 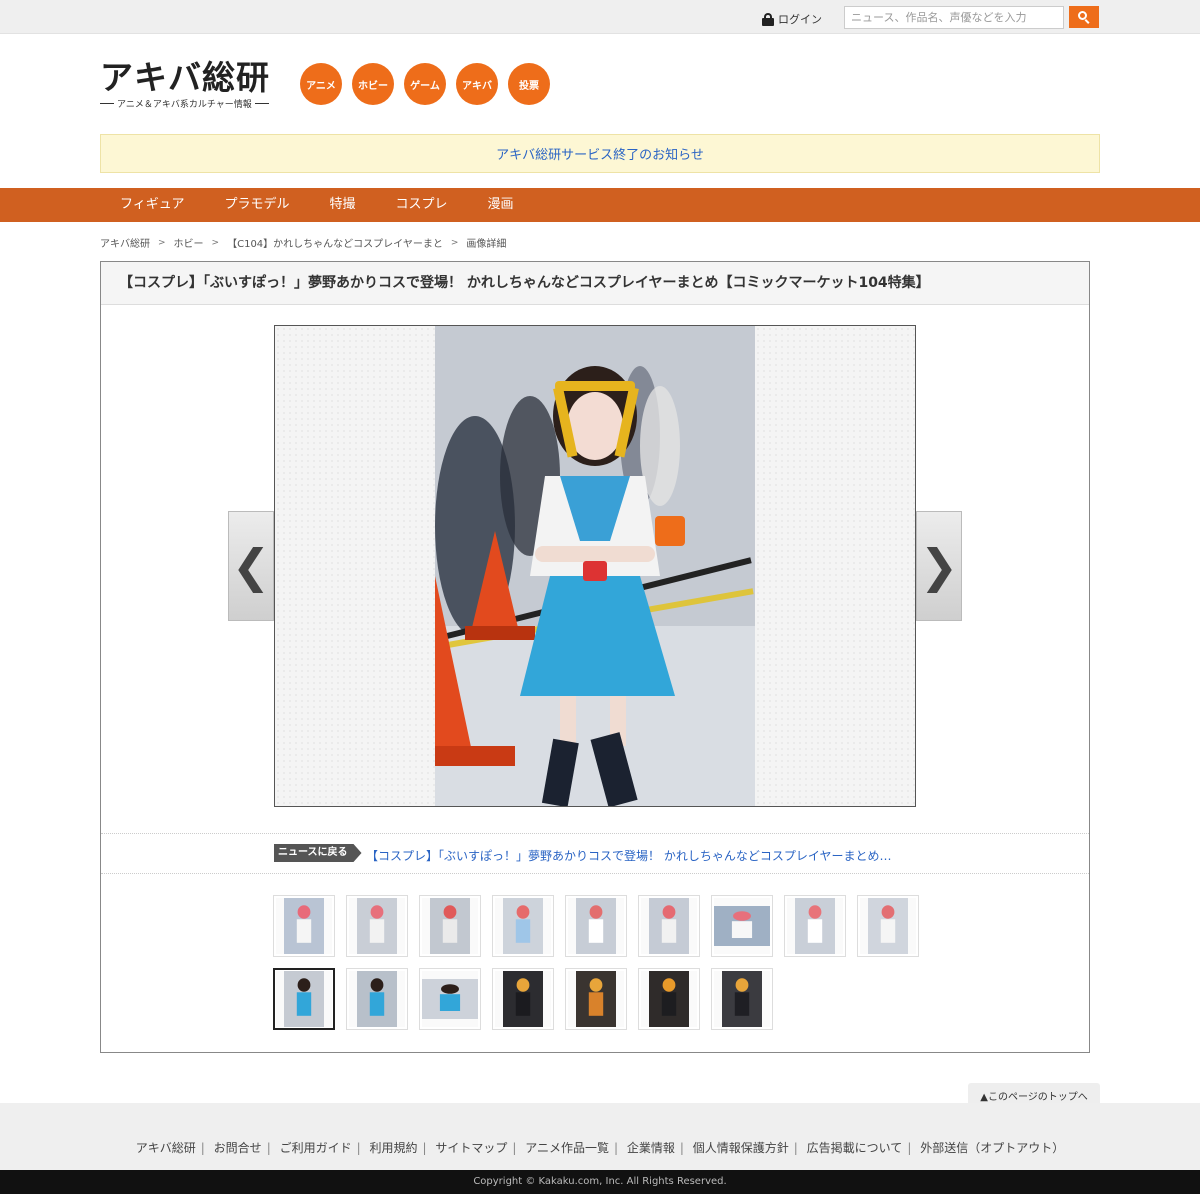 What do you see at coordinates (316, 1148) in the screenshot?
I see `footer-link-guide: ご利用ガイド` at bounding box center [316, 1148].